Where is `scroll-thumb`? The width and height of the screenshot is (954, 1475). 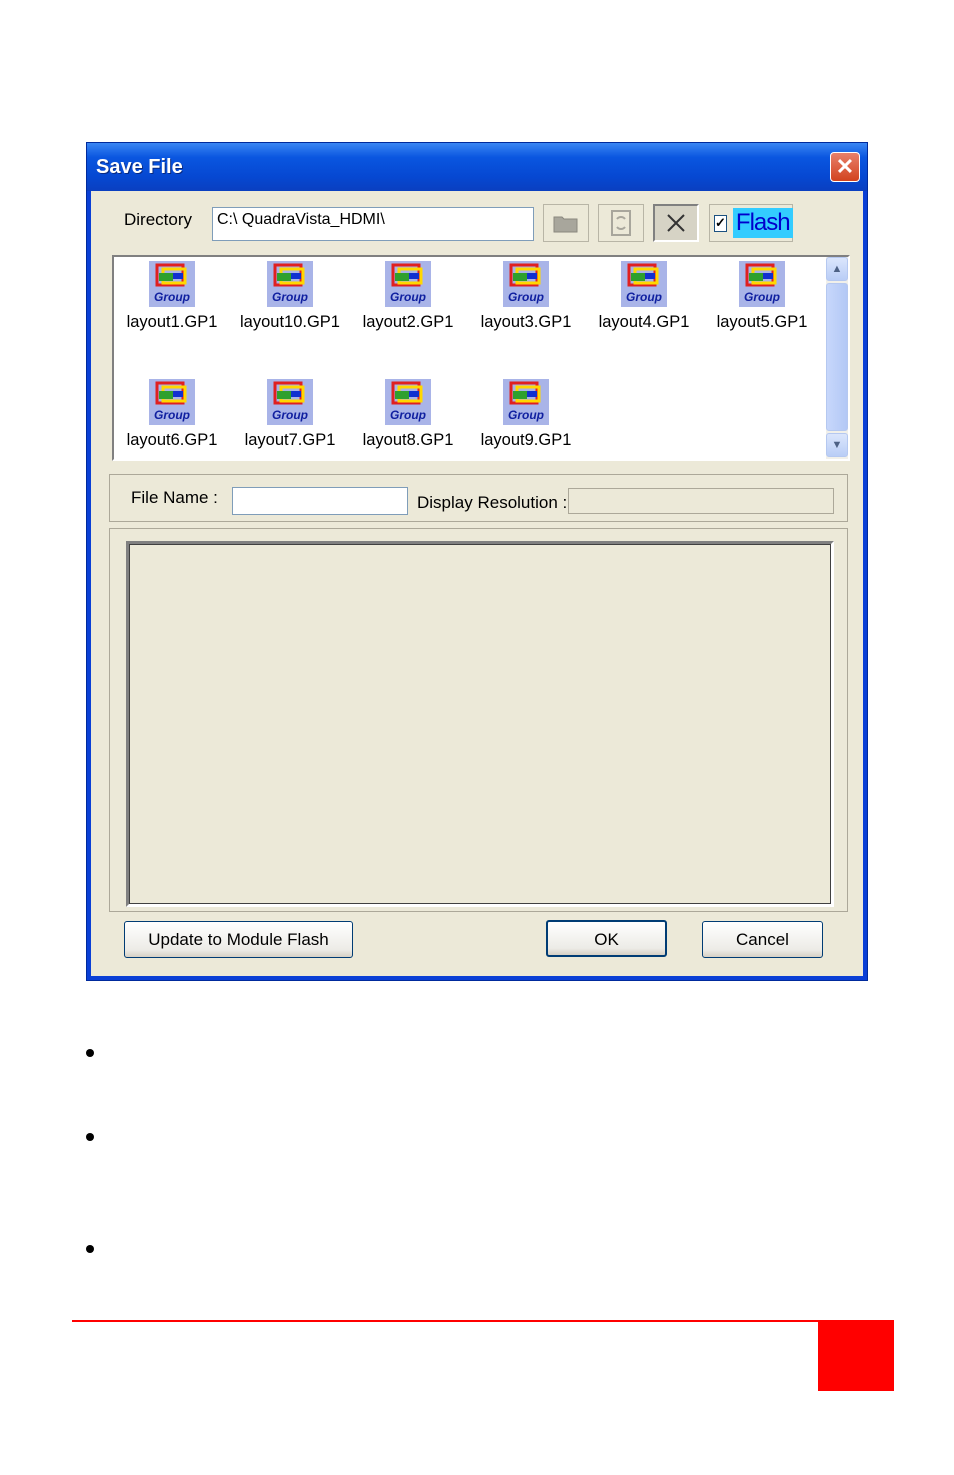
scroll-thumb is located at coordinates (837, 357).